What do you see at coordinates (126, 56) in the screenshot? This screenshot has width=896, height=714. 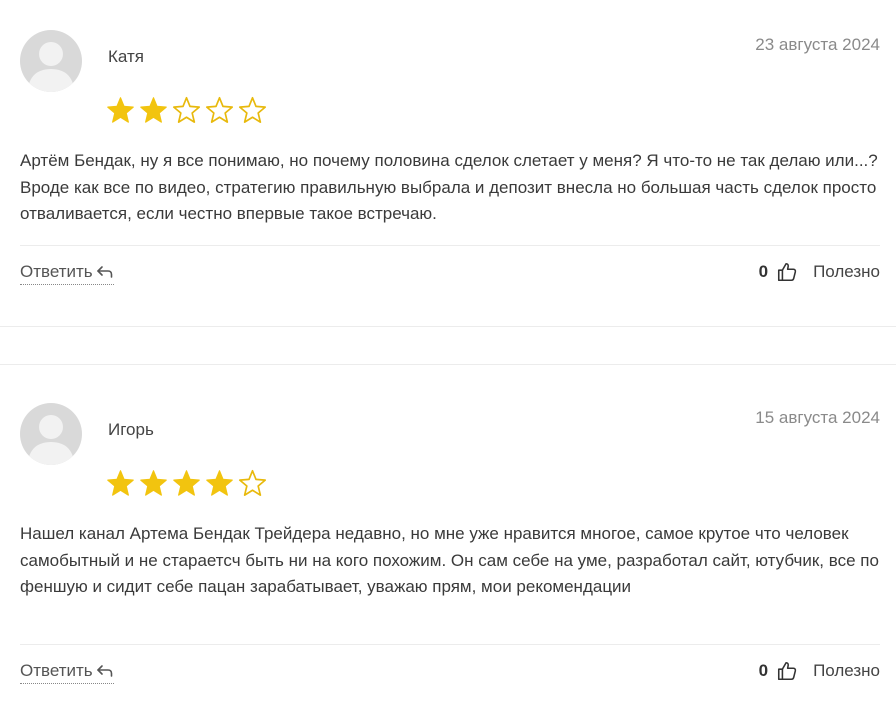 I see `review-author: Катя` at bounding box center [126, 56].